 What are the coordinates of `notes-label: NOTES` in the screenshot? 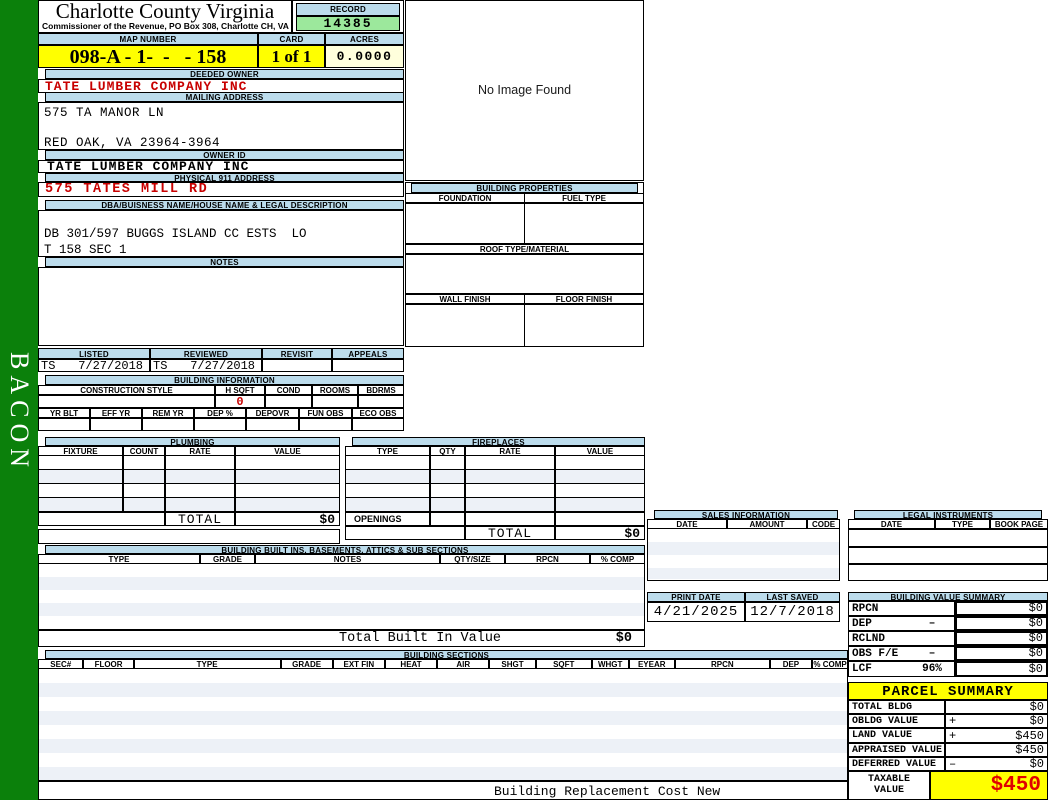 It's located at (224, 262).